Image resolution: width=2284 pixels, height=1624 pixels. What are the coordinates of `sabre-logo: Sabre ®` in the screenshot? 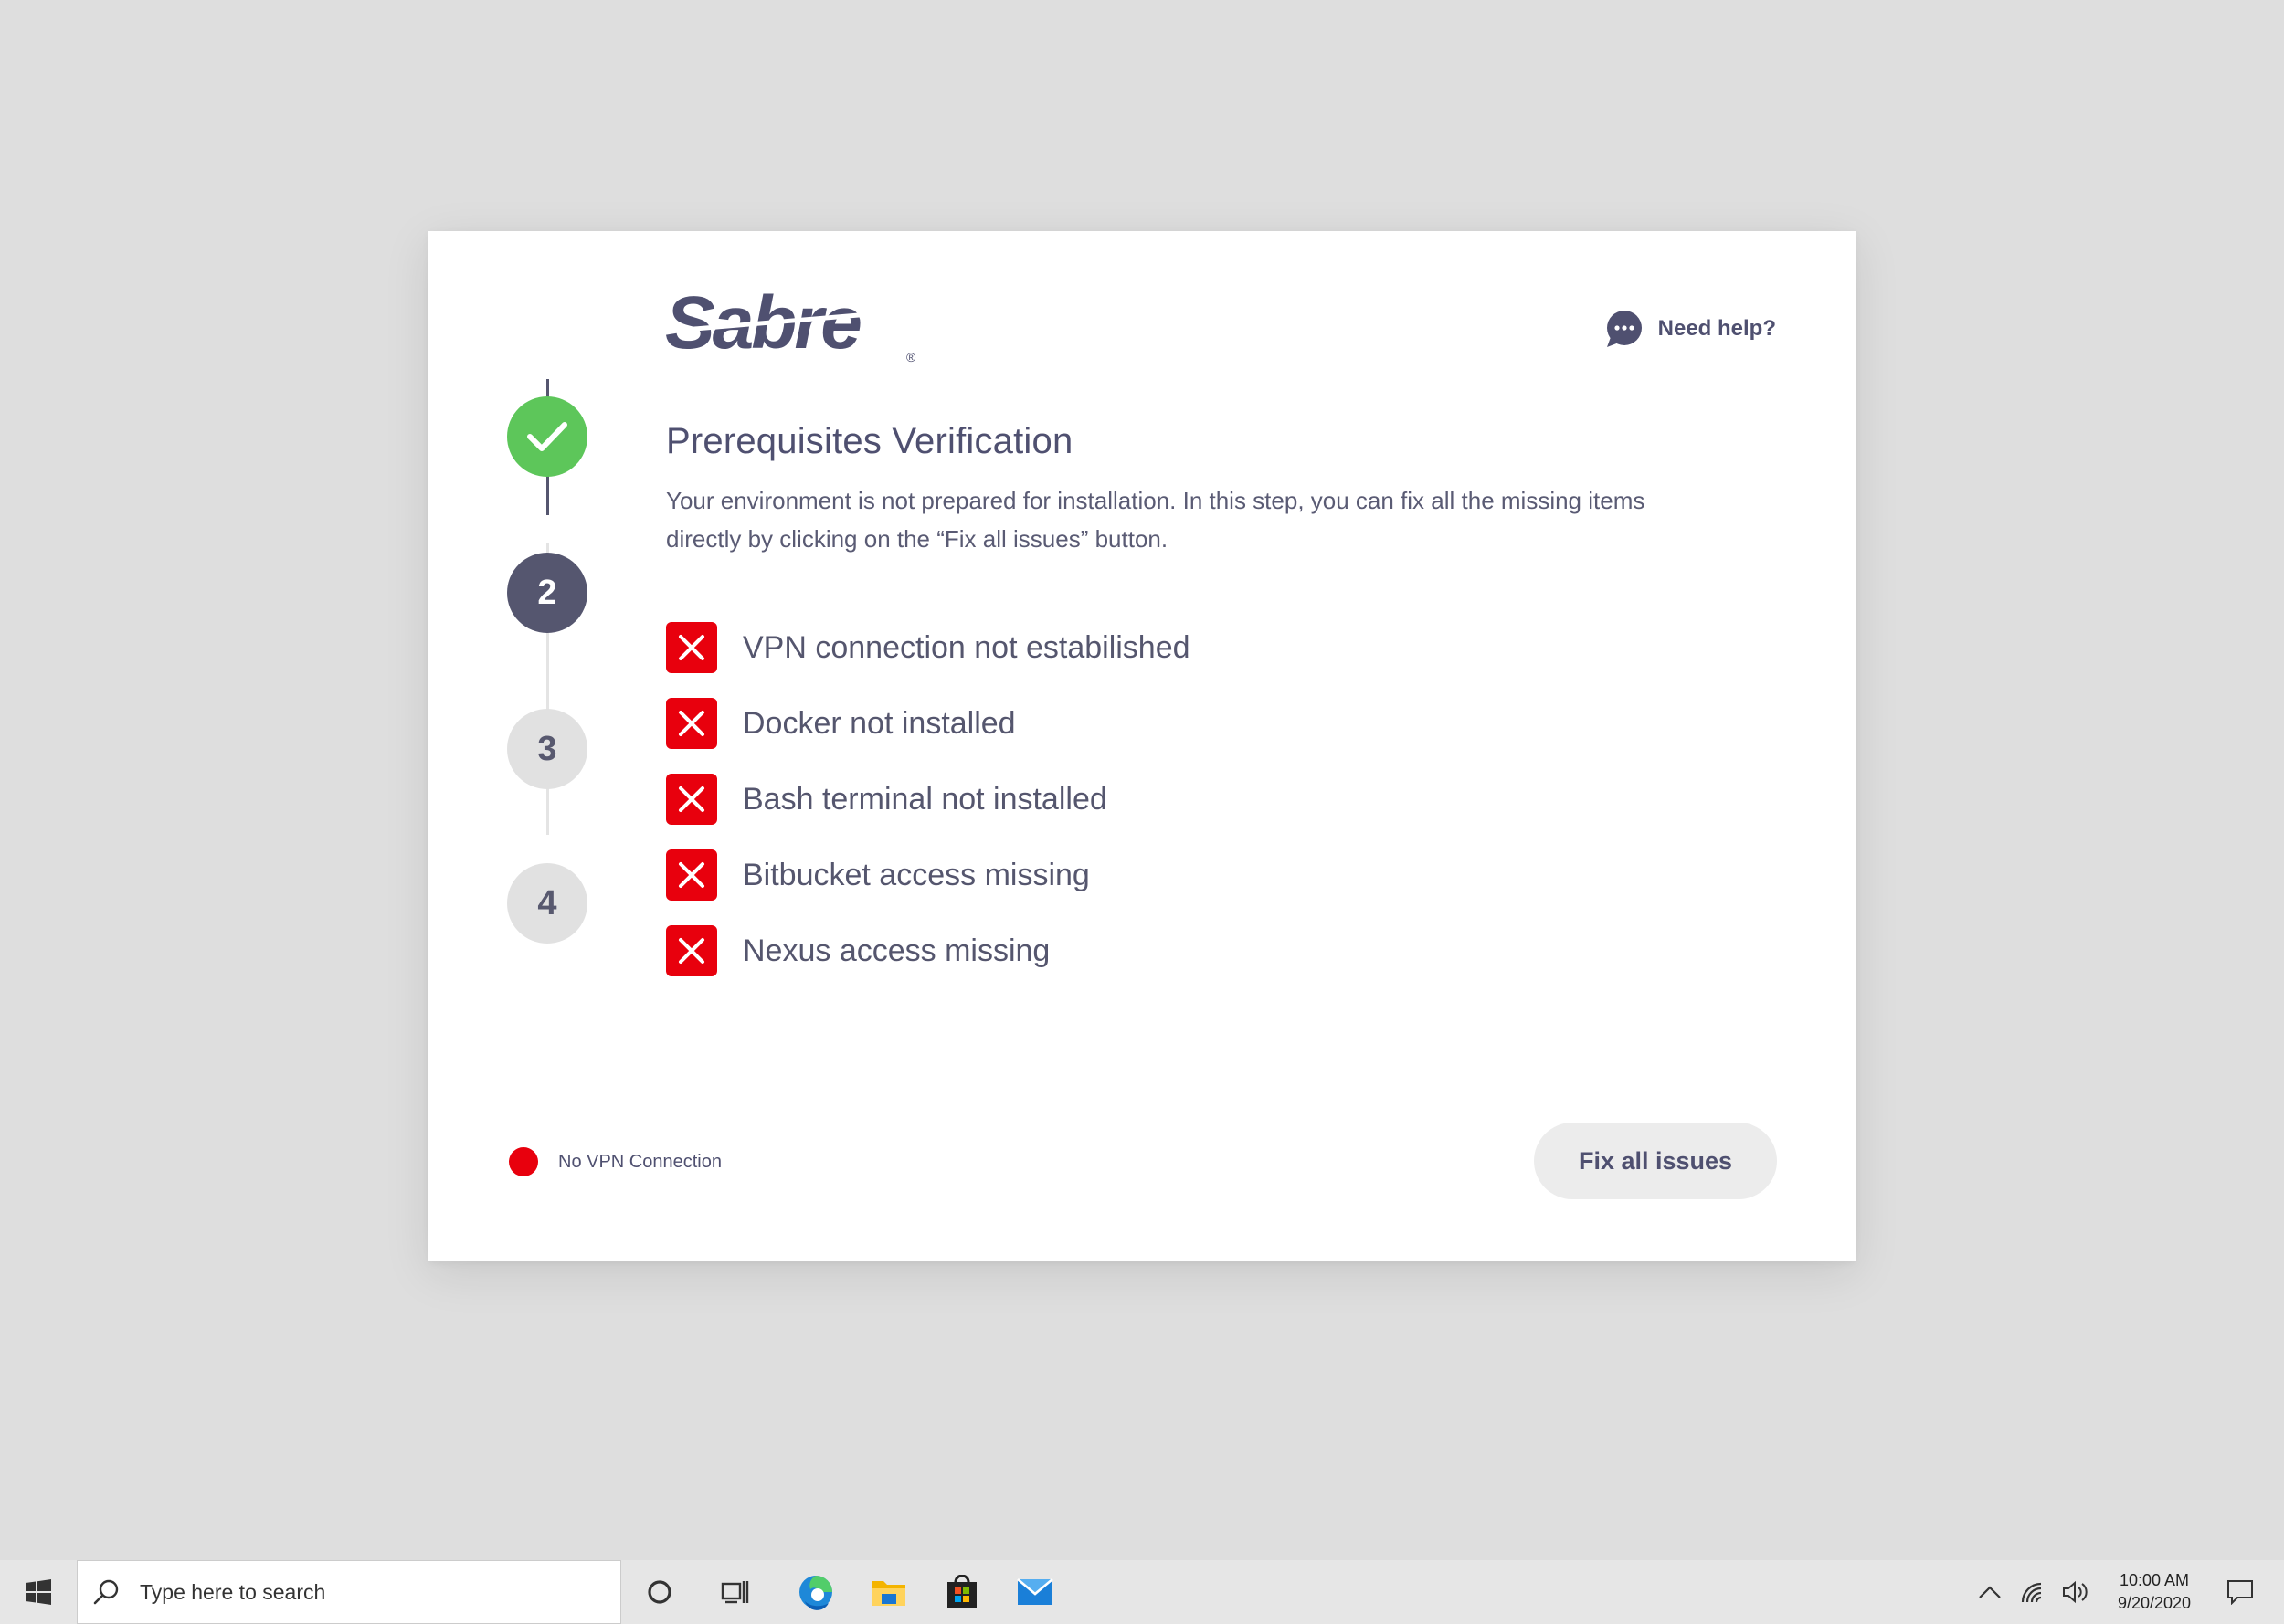 It's located at (793, 327).